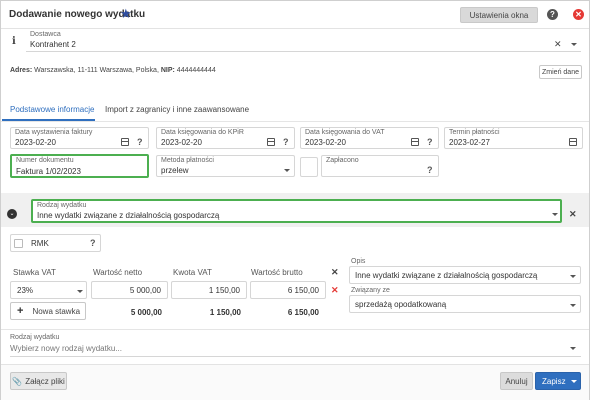 The image size is (590, 400). What do you see at coordinates (224, 290) in the screenshot?
I see `vat-amount: 1 150,00` at bounding box center [224, 290].